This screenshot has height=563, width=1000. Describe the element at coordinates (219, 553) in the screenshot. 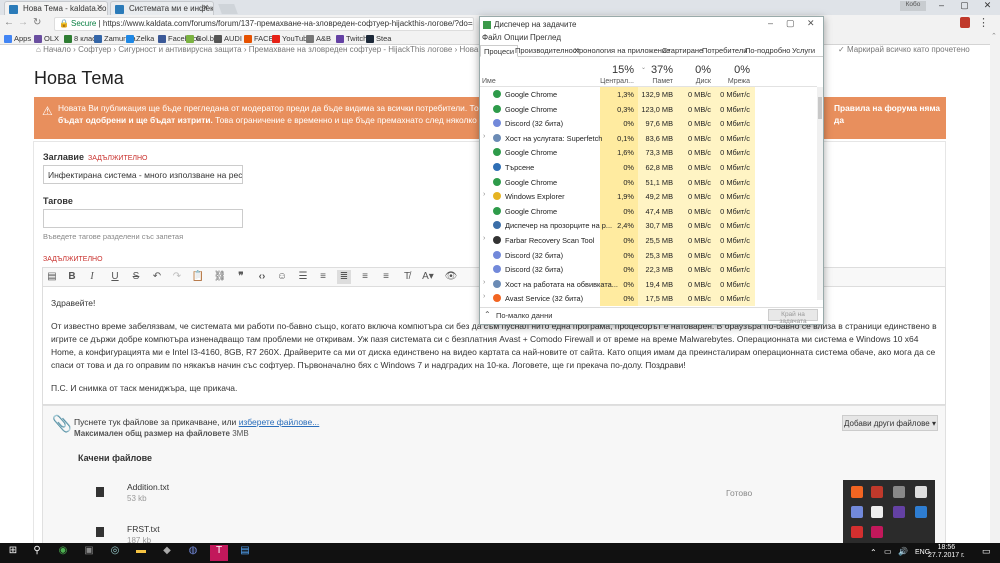

I see `text-taskbar-icon: T` at that location.